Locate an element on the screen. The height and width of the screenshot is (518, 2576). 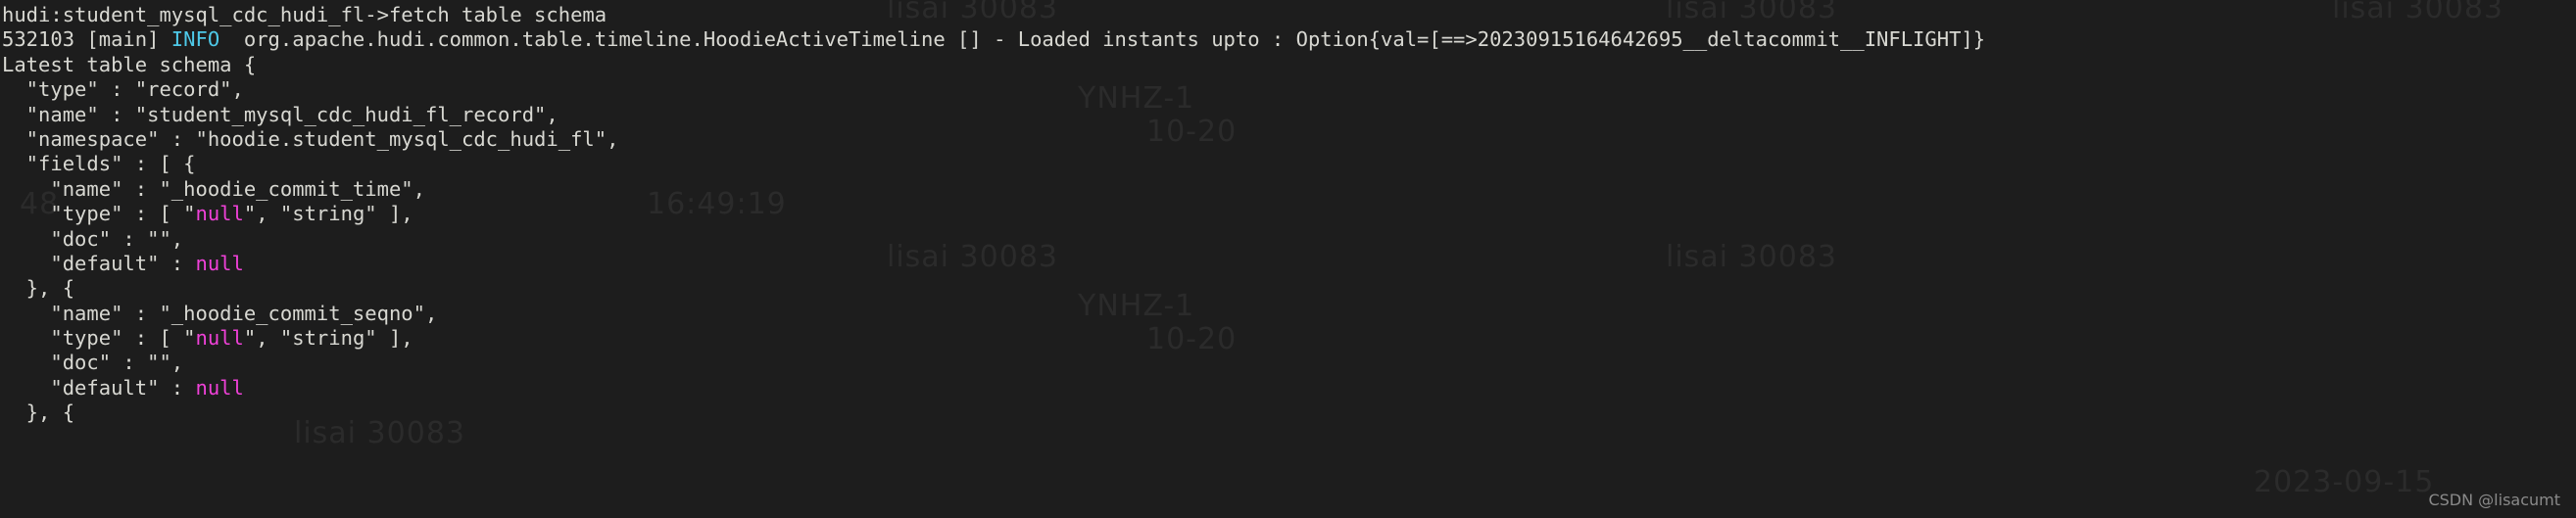
schema-header-line: Latest table schema { is located at coordinates (1289, 65).